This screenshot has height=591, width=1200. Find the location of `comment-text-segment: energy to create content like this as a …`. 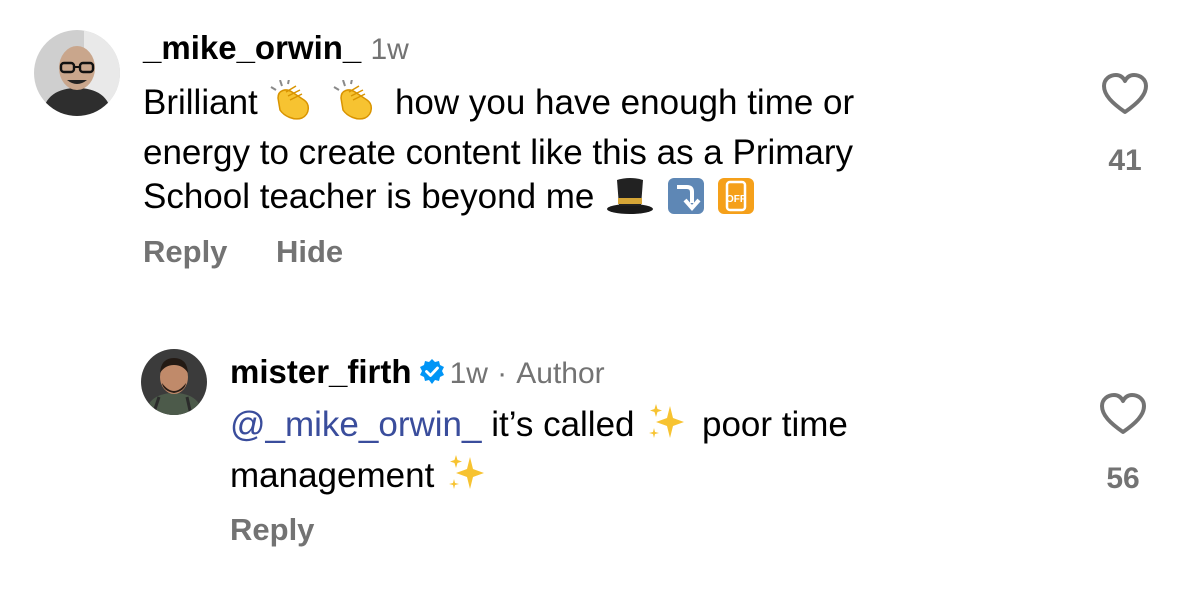

comment-text-segment: energy to create content like this as a … is located at coordinates (498, 152).